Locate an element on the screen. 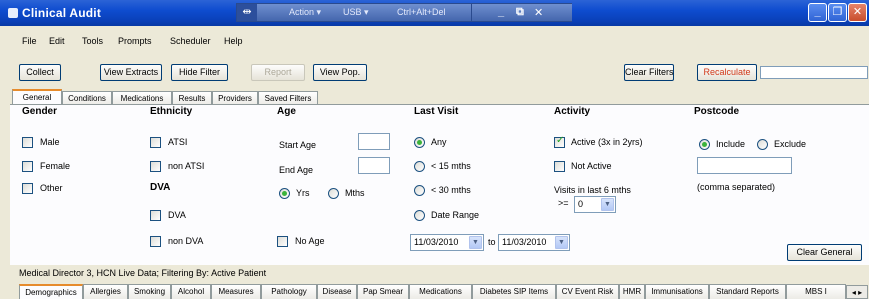 The height and width of the screenshot is (299, 869). no-age-checkbox is located at coordinates (282, 241).